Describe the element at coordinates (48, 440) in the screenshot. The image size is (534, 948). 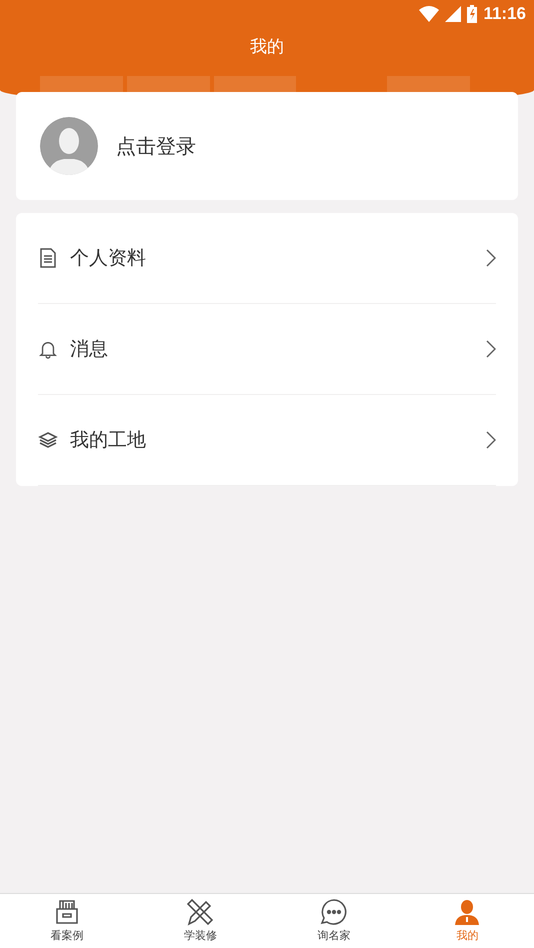
I see `layers-icon` at that location.